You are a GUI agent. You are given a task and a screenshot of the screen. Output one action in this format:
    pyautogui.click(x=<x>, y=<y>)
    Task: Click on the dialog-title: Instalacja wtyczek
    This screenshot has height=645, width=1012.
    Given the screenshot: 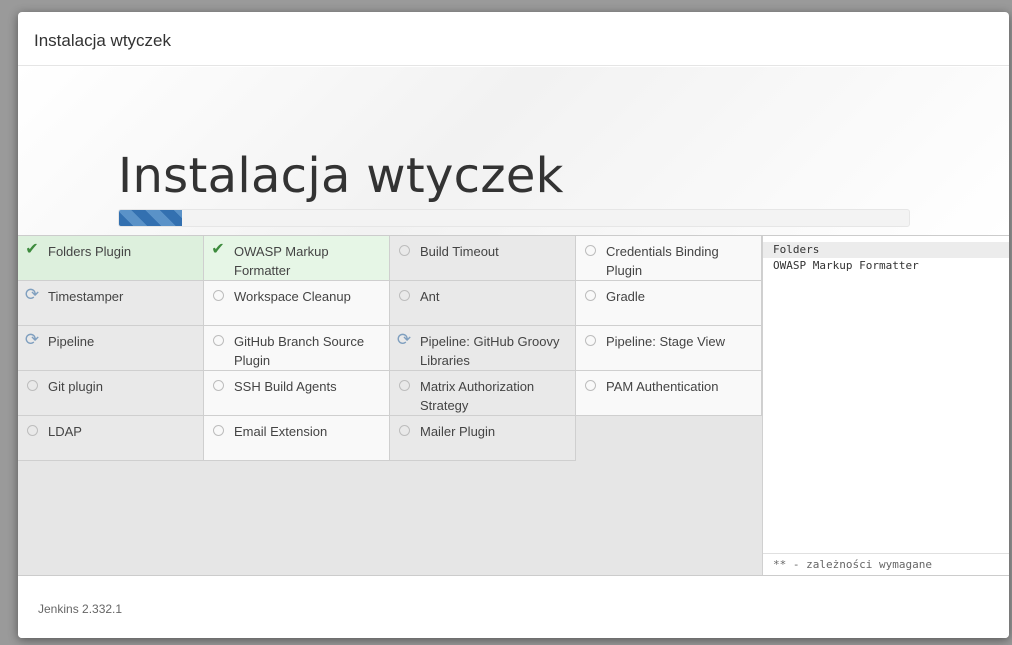 What is the action you would take?
    pyautogui.click(x=102, y=40)
    